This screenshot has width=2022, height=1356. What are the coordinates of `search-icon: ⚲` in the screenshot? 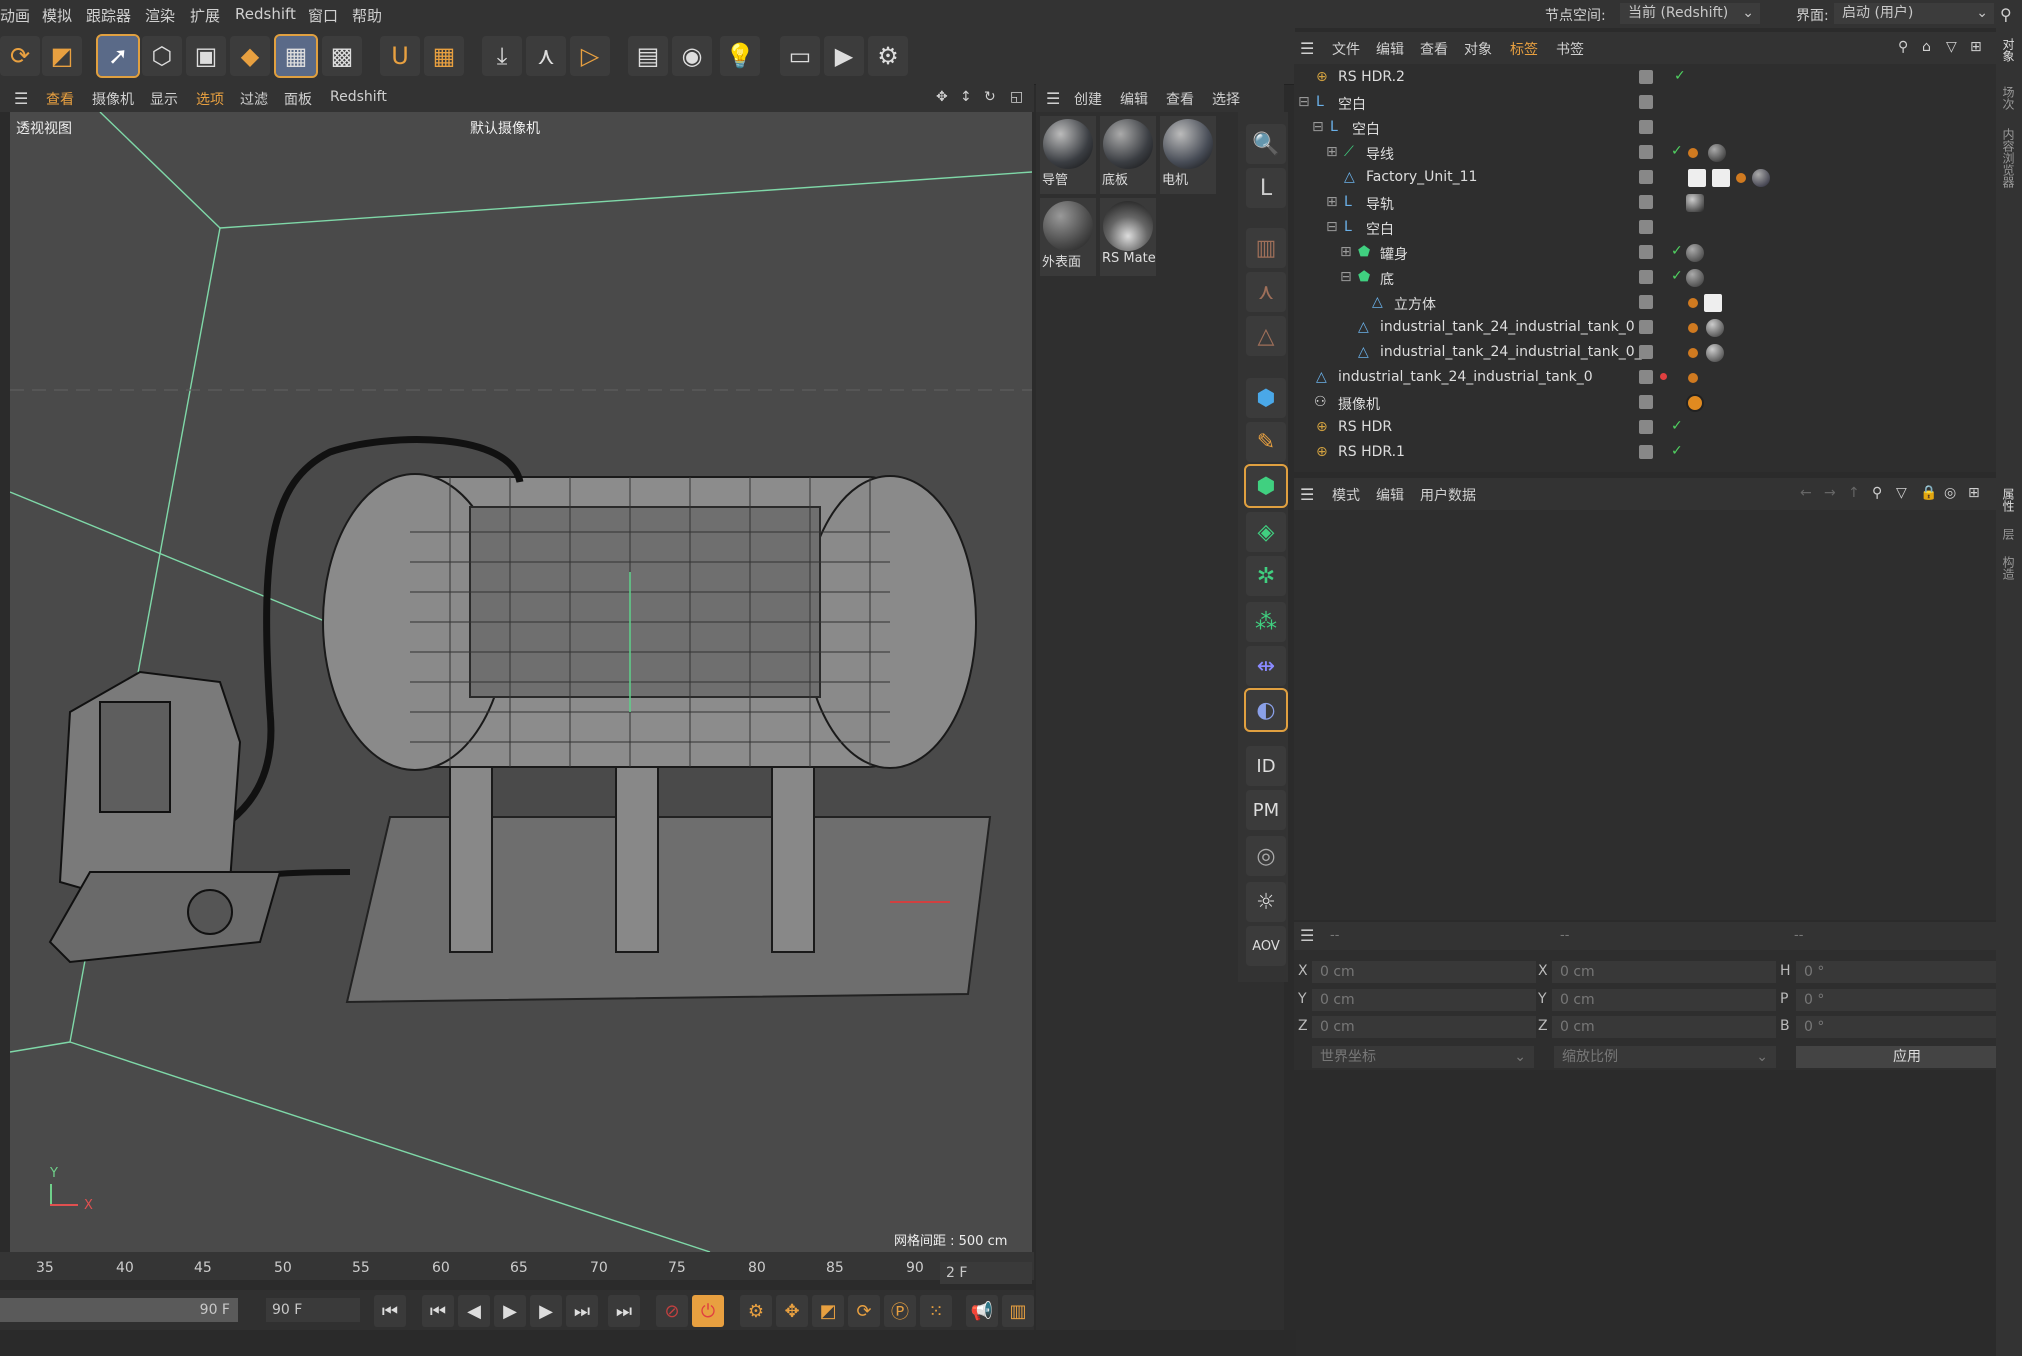 It's located at (1903, 47).